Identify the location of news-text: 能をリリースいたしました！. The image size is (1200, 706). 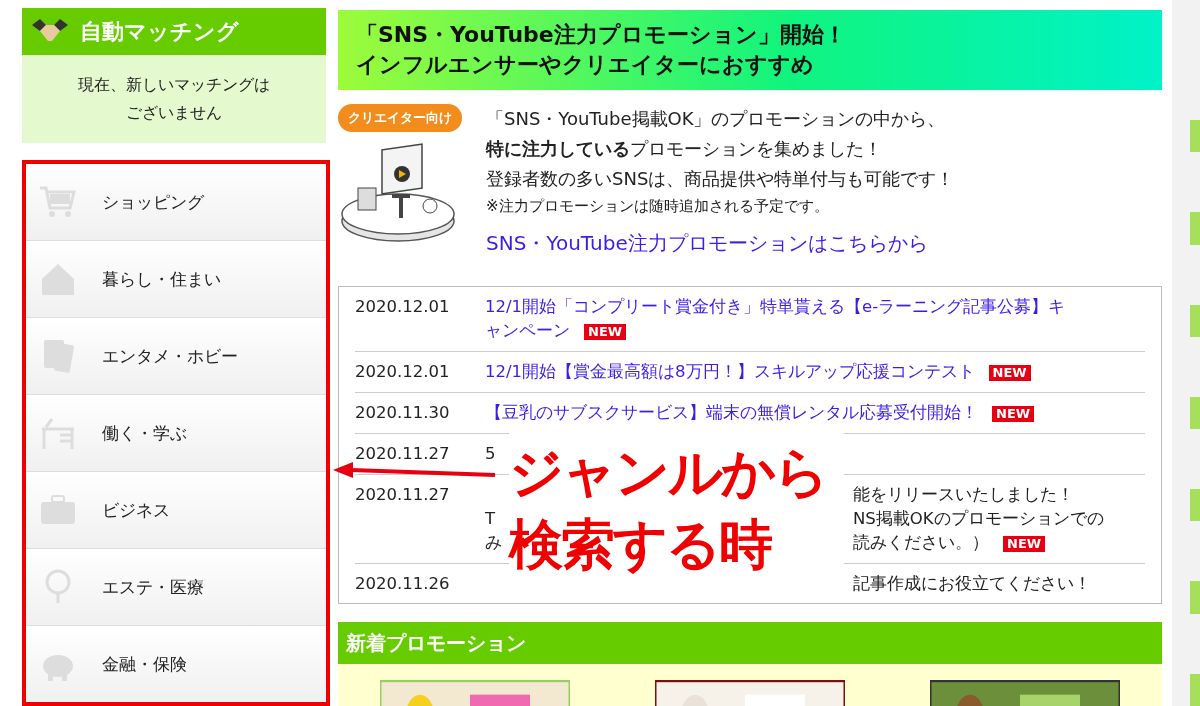
(963, 494).